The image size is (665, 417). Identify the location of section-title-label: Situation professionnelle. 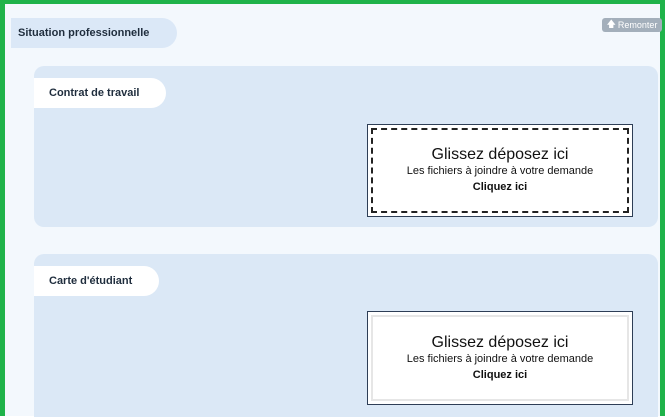
(84, 33).